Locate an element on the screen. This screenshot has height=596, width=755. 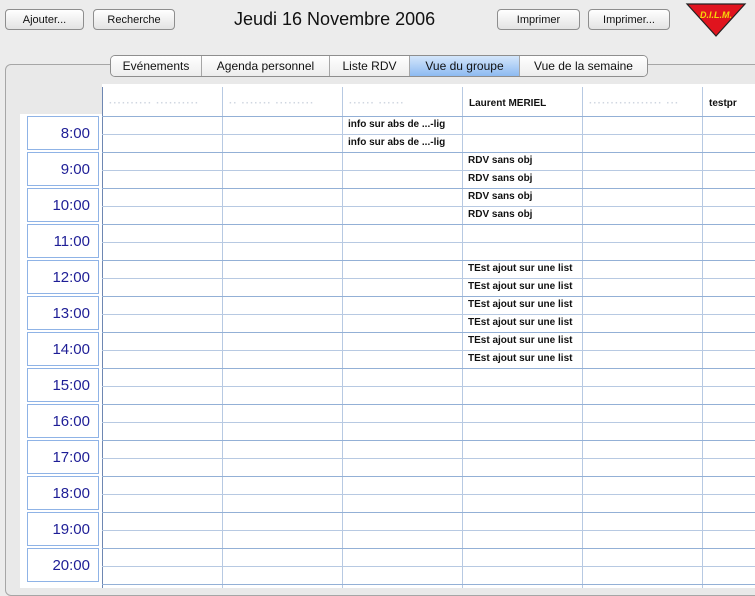
tab-ev-nements: Evénements is located at coordinates (156, 66).